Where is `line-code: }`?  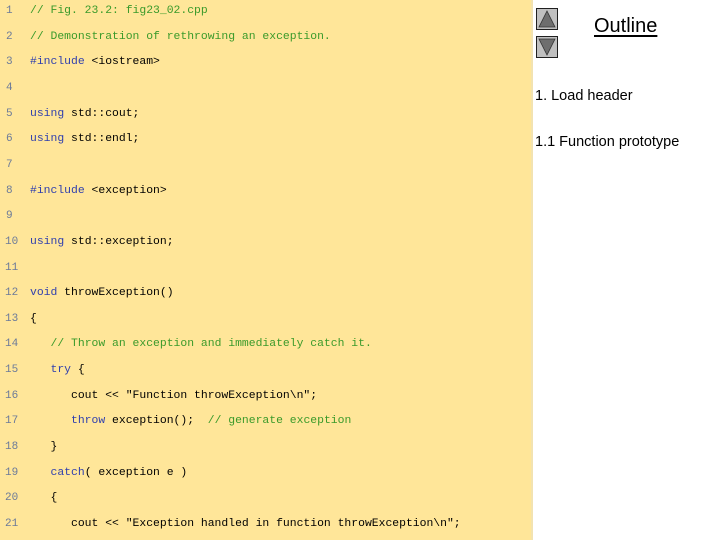
line-code: } is located at coordinates (44, 447).